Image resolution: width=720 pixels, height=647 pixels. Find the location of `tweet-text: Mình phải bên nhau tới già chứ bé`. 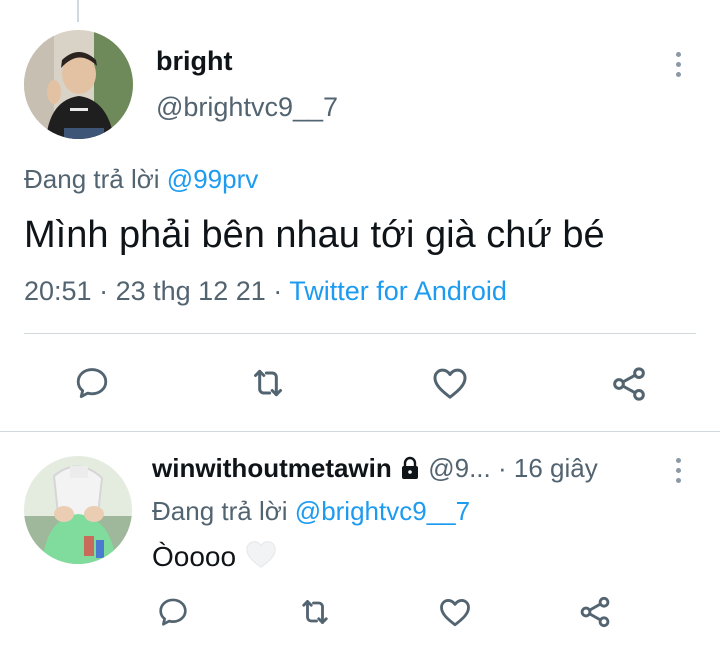

tweet-text: Mình phải bên nhau tới già chứ bé is located at coordinates (314, 235).